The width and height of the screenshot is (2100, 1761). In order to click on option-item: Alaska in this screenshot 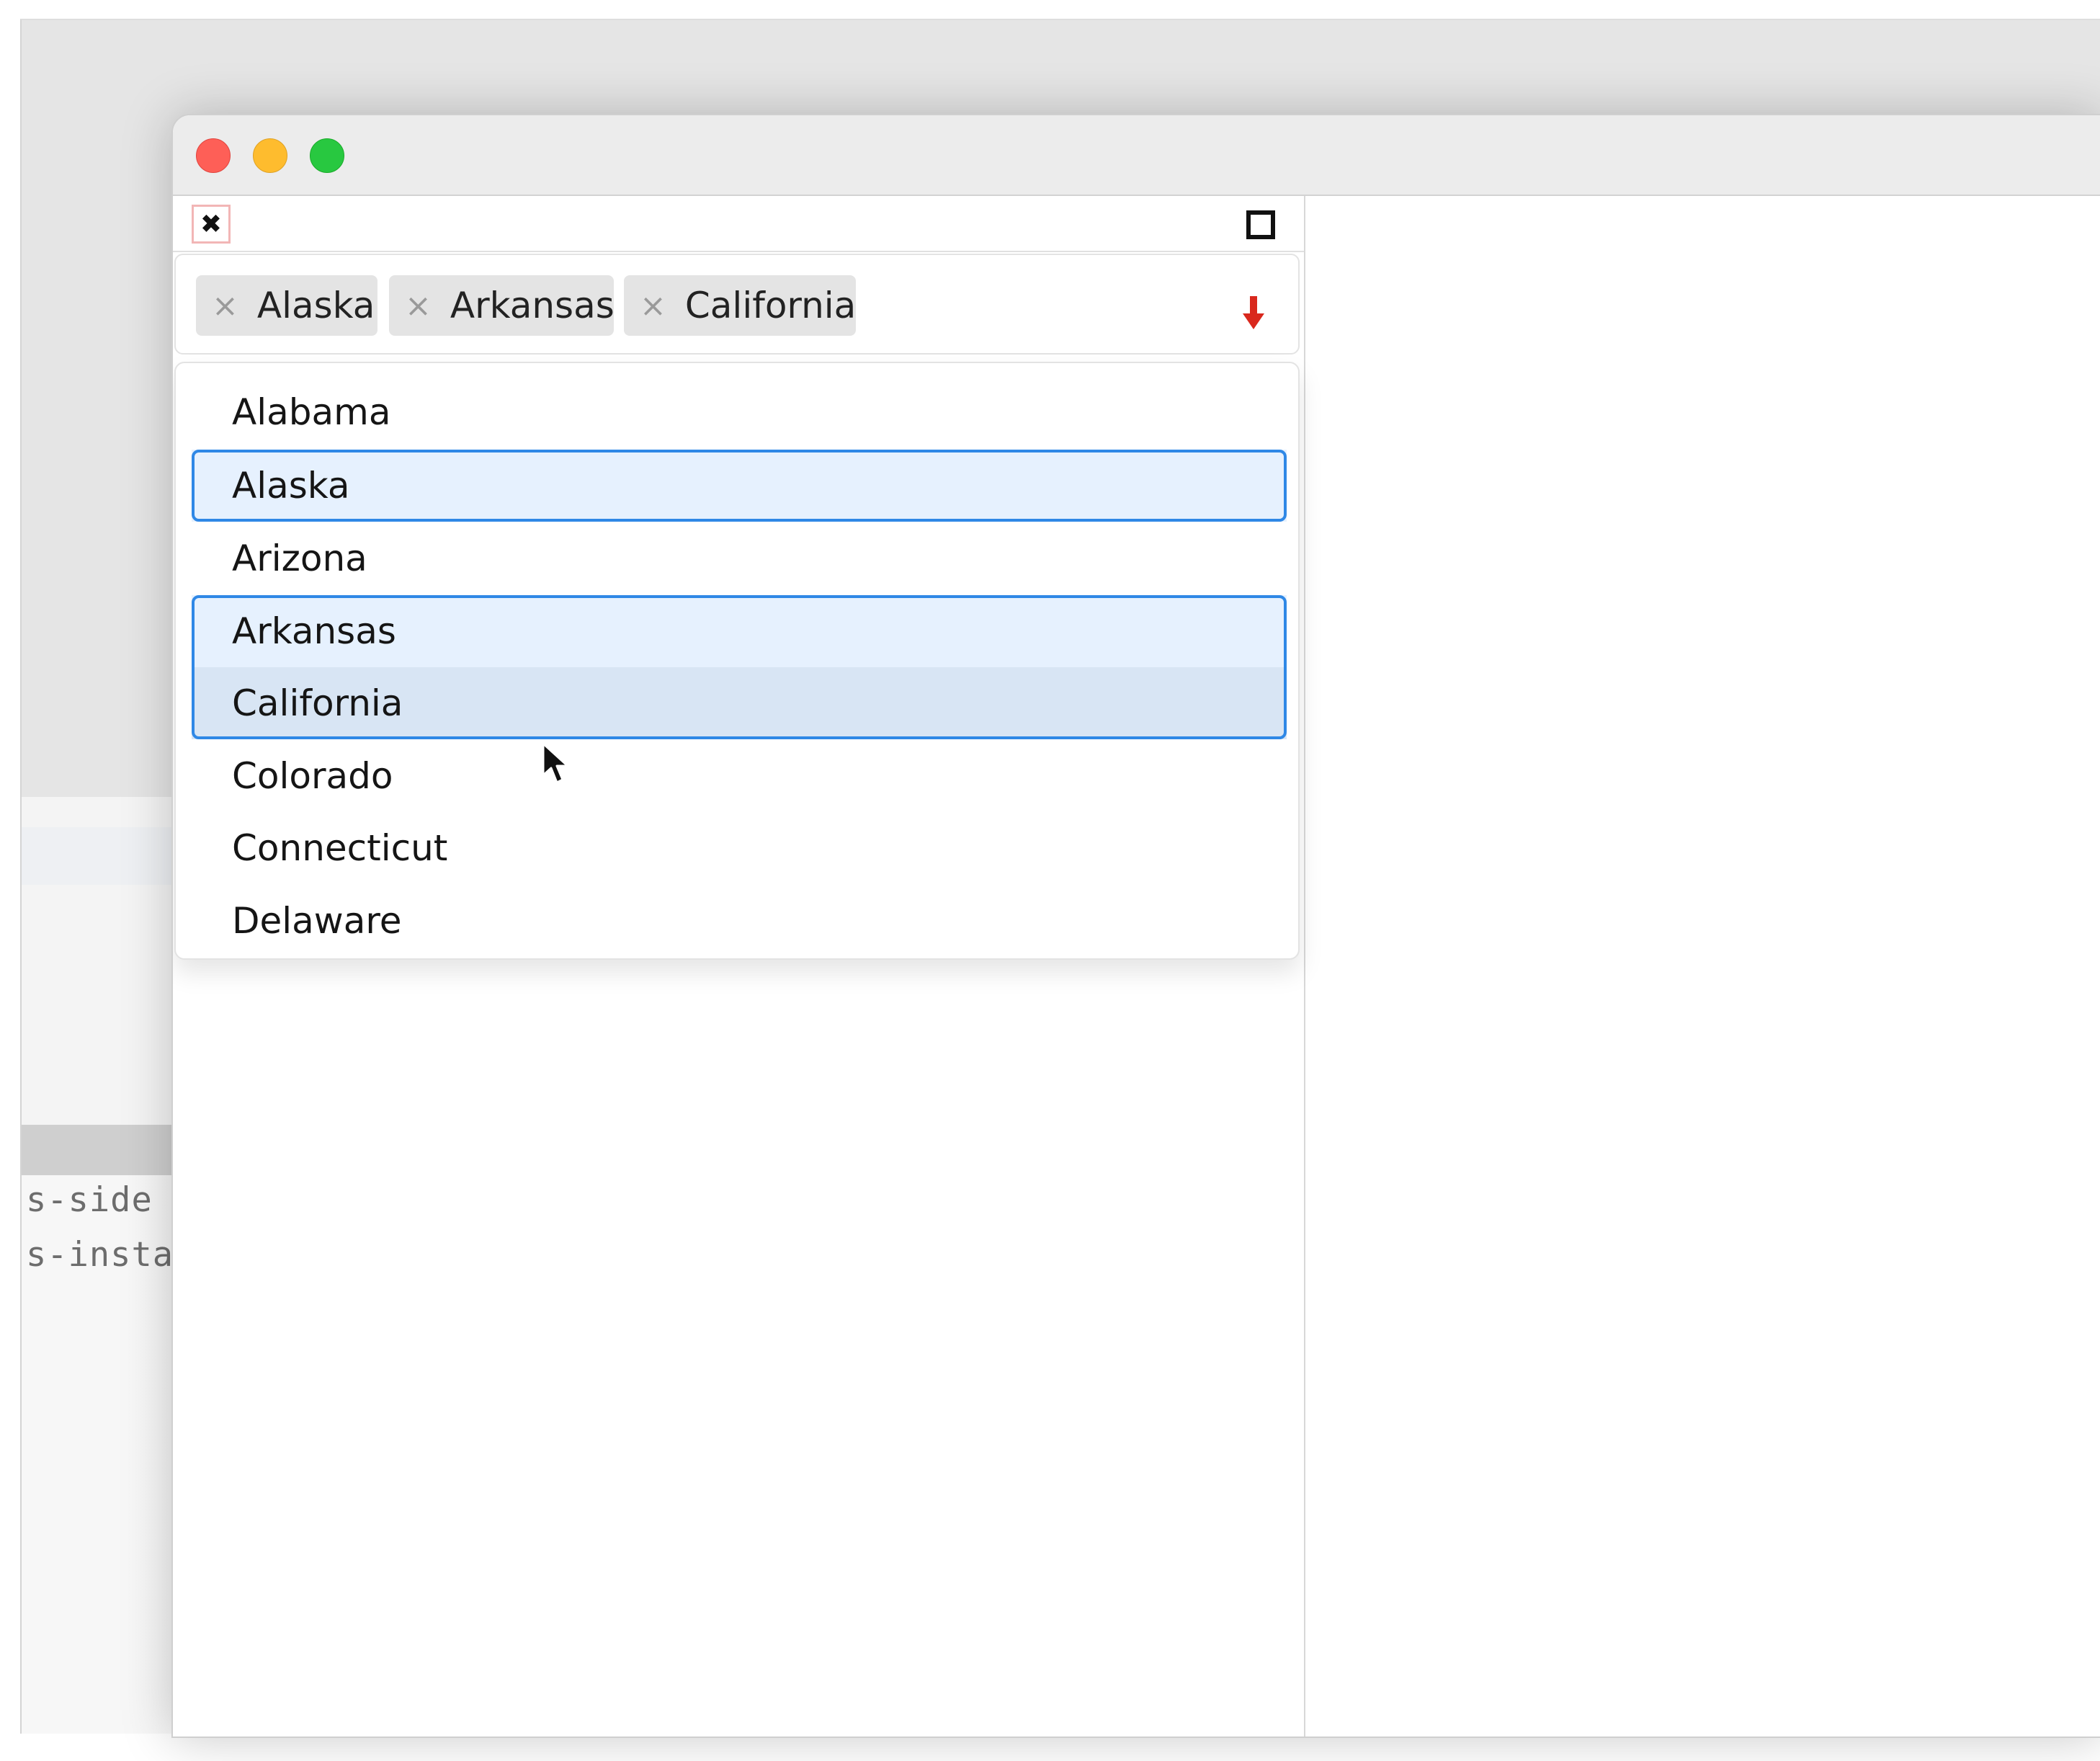, I will do `click(739, 486)`.